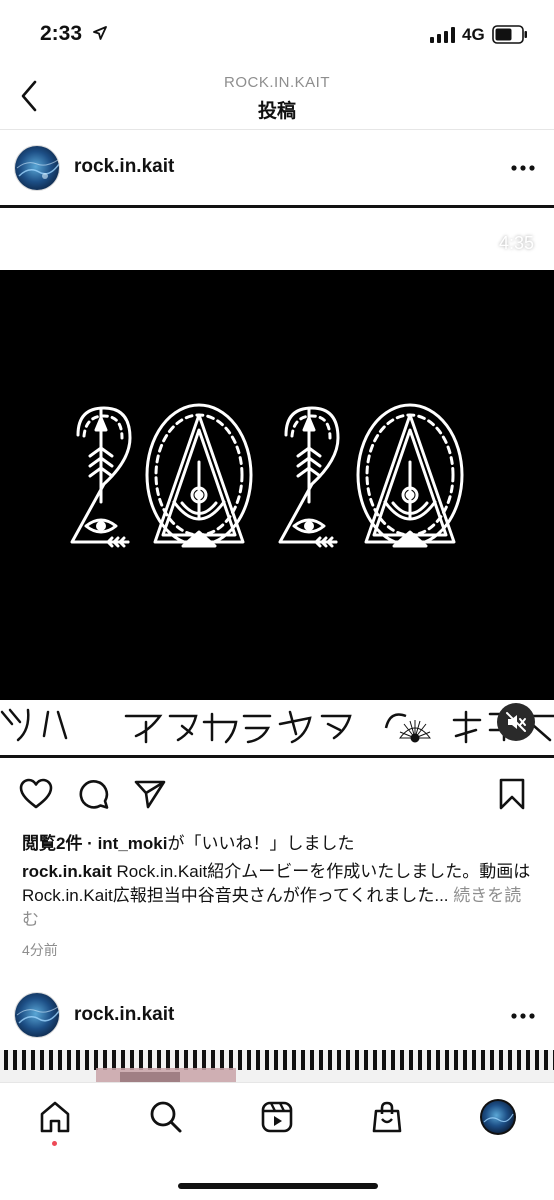 The width and height of the screenshot is (554, 1200). I want to click on shopping-bag-icon, so click(387, 1117).